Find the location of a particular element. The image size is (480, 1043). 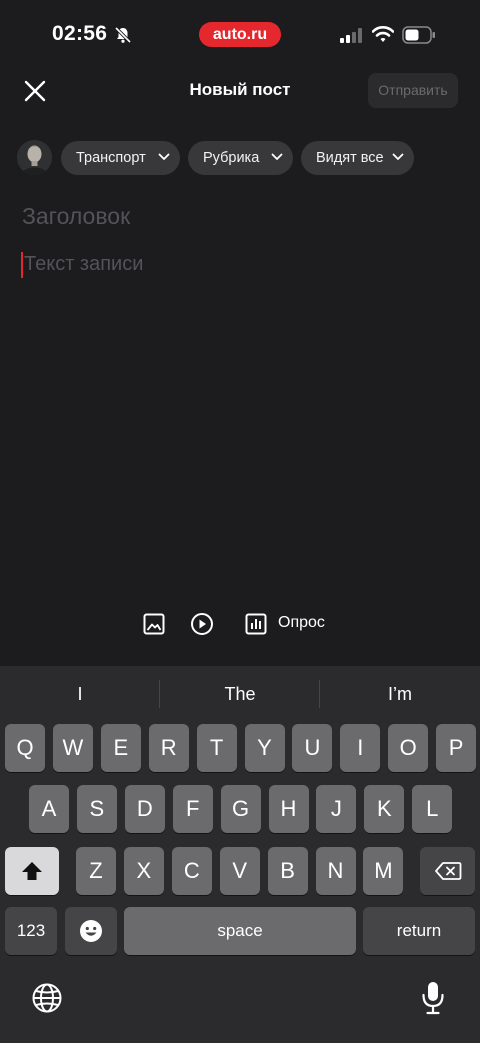

key-f: F is located at coordinates (192, 809).